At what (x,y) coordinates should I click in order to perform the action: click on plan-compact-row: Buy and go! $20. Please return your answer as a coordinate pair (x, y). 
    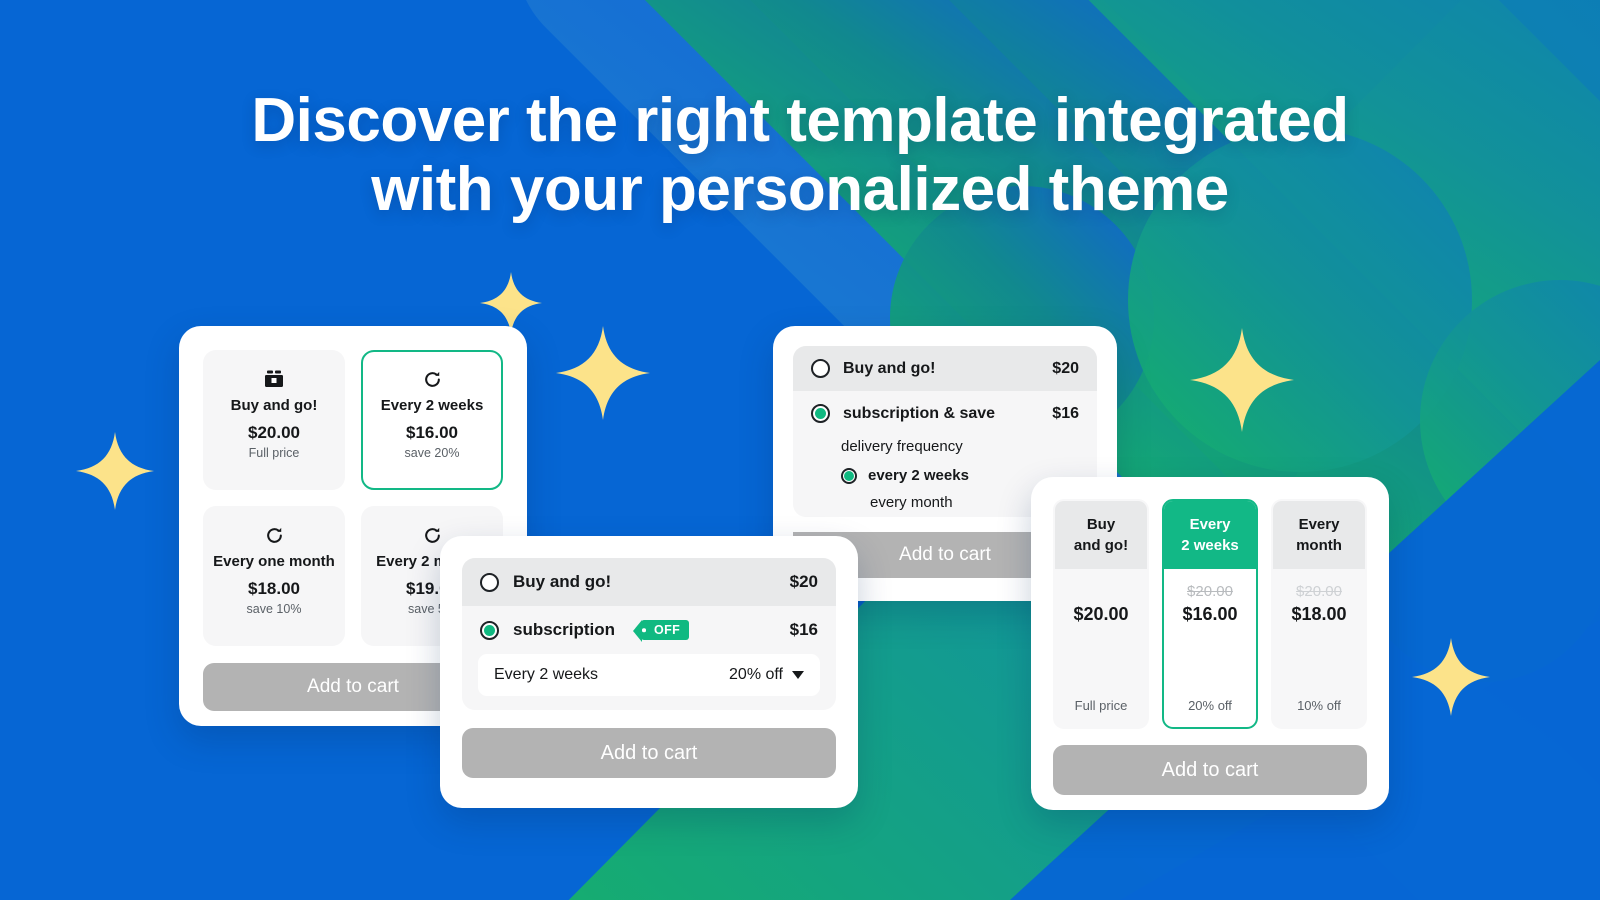
    Looking at the image, I should click on (649, 582).